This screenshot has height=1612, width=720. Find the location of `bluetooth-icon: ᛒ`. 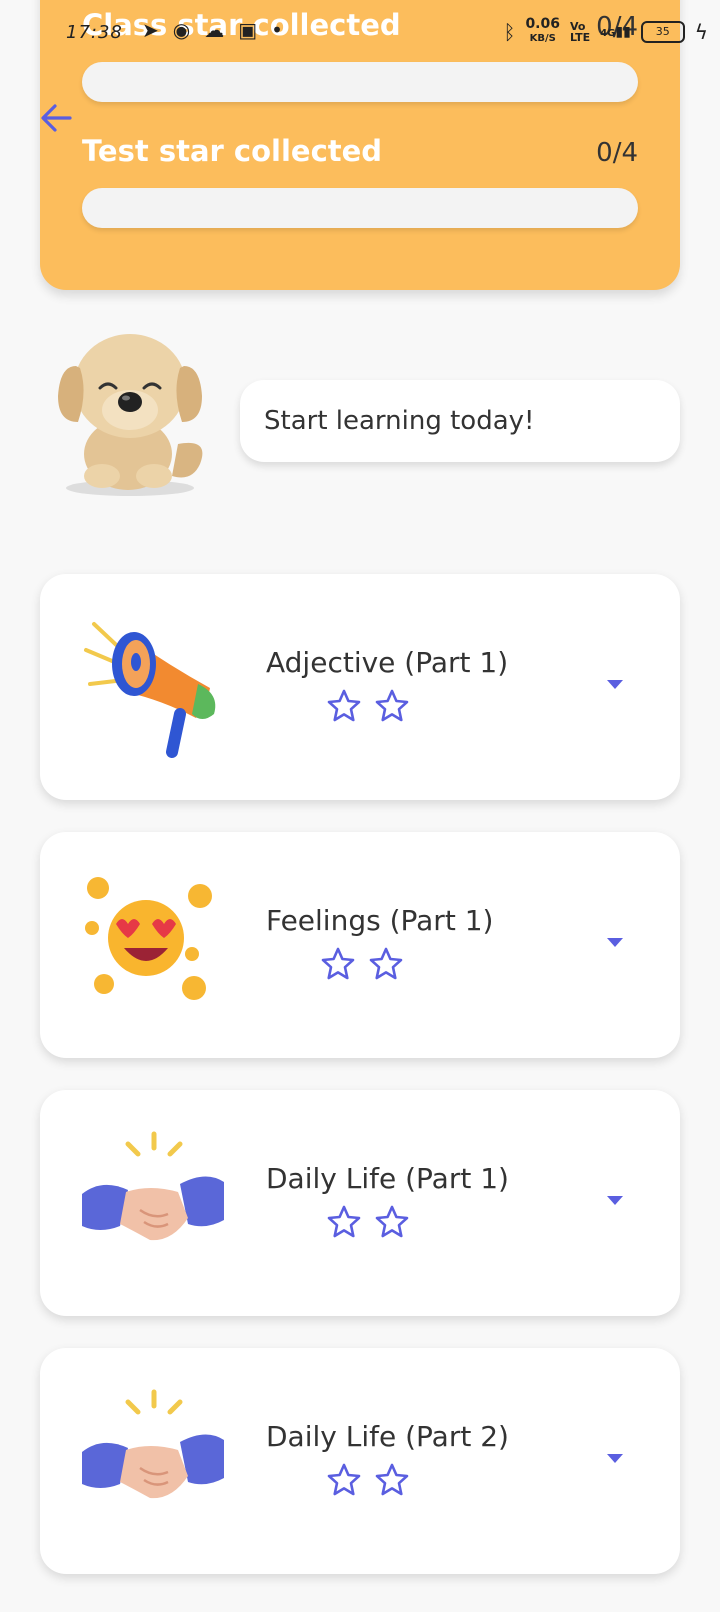

bluetooth-icon: ᛒ is located at coordinates (509, 31).